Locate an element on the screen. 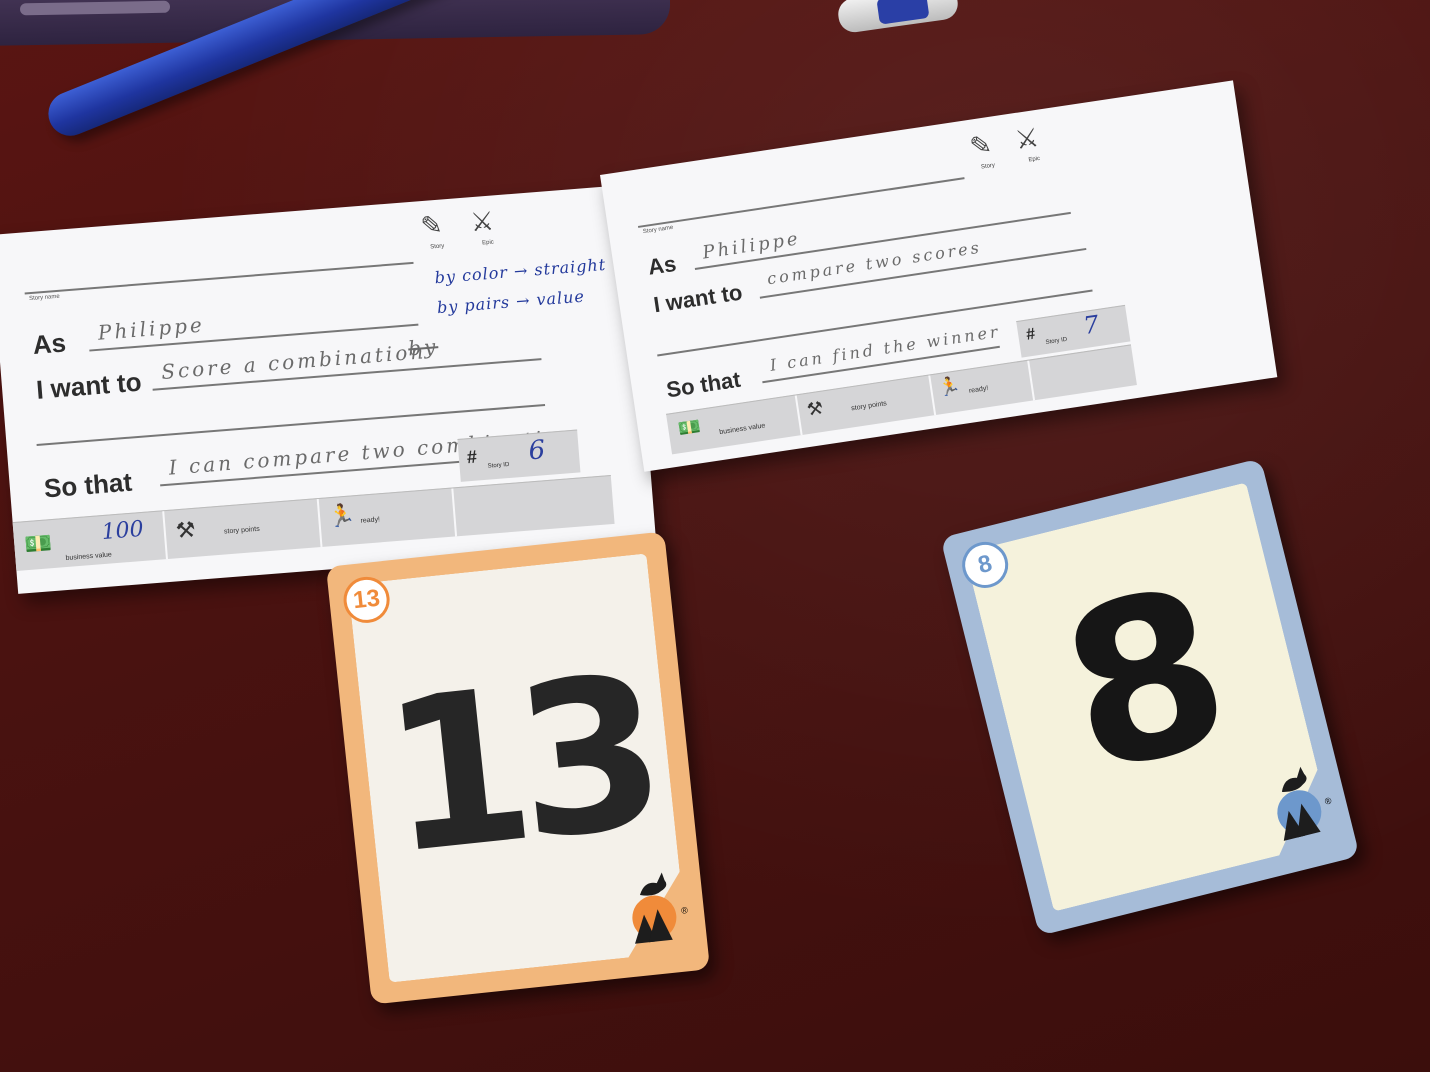  story-id-value: 7 is located at coordinates (1091, 325).